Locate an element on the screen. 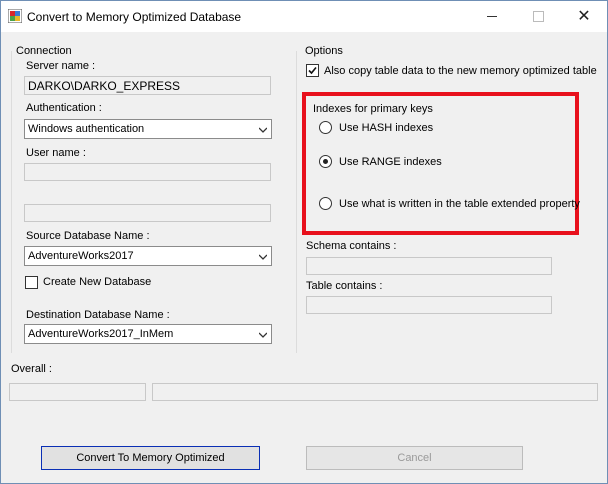 This screenshot has height=484, width=608. create-new-db-checkbox is located at coordinates (31, 282).